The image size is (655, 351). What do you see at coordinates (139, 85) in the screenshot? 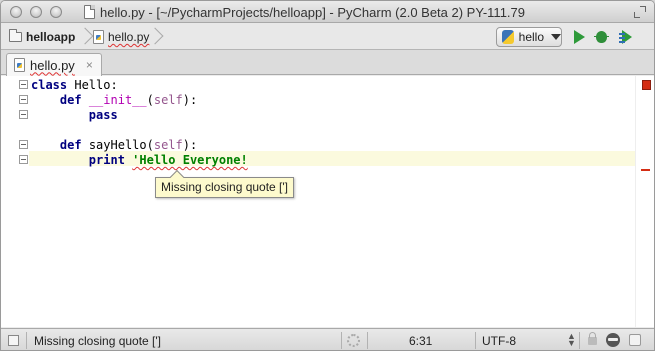
I see `code-line: class Hello:` at bounding box center [139, 85].